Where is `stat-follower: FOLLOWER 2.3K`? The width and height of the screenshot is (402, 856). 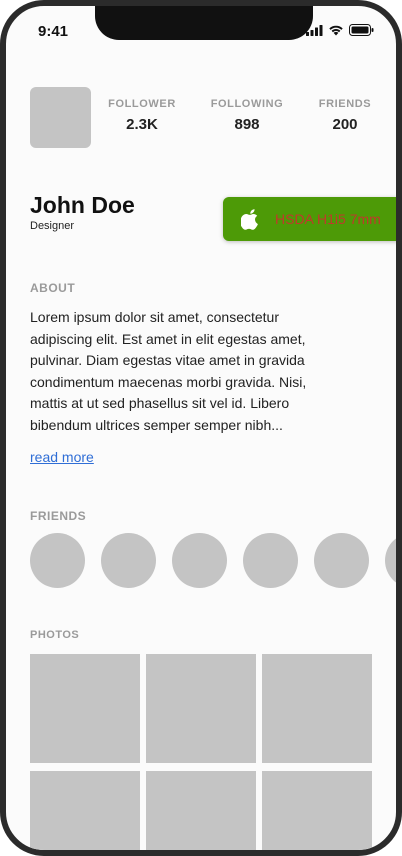
stat-follower: FOLLOWER 2.3K is located at coordinates (142, 115).